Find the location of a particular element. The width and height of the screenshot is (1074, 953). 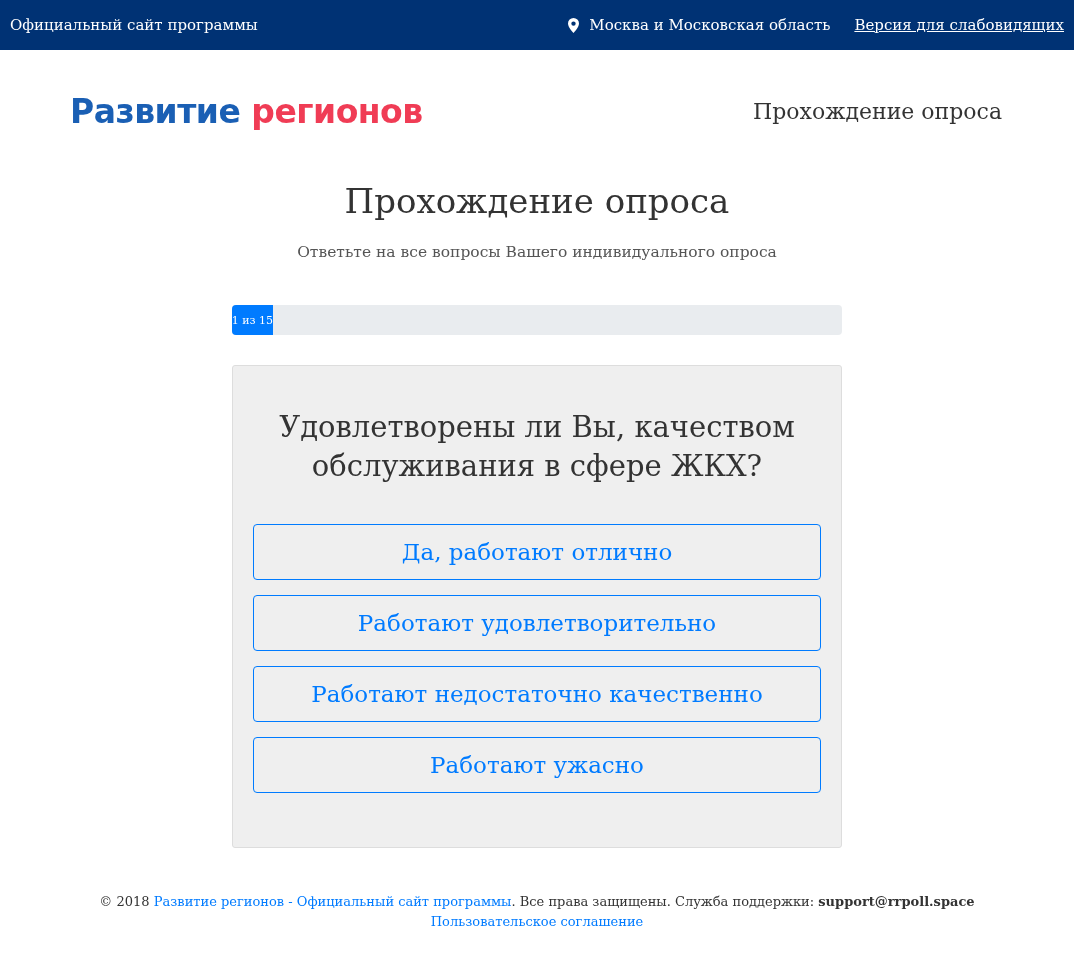

page-subtitle: Ответьте на все вопросы Вашего индивидуального опроса is located at coordinates (537, 252).